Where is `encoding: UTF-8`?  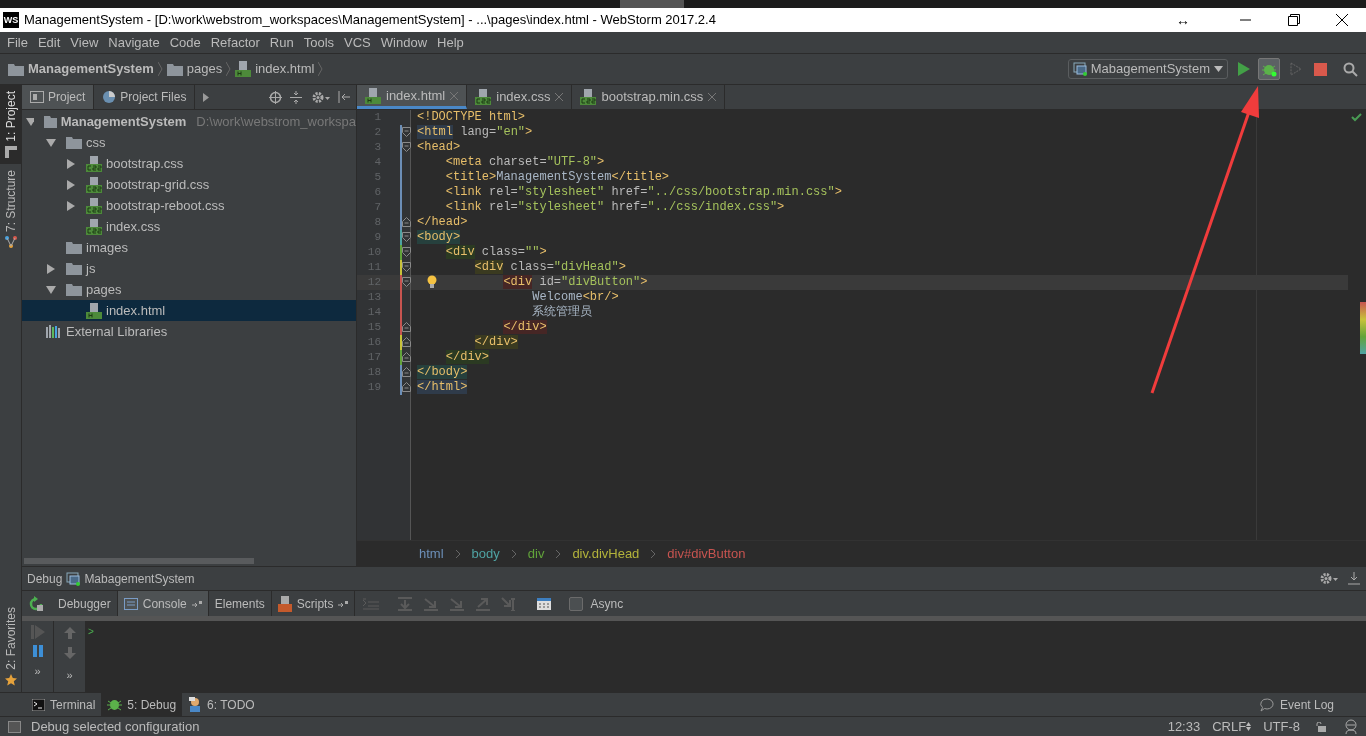 encoding: UTF-8 is located at coordinates (1281, 726).